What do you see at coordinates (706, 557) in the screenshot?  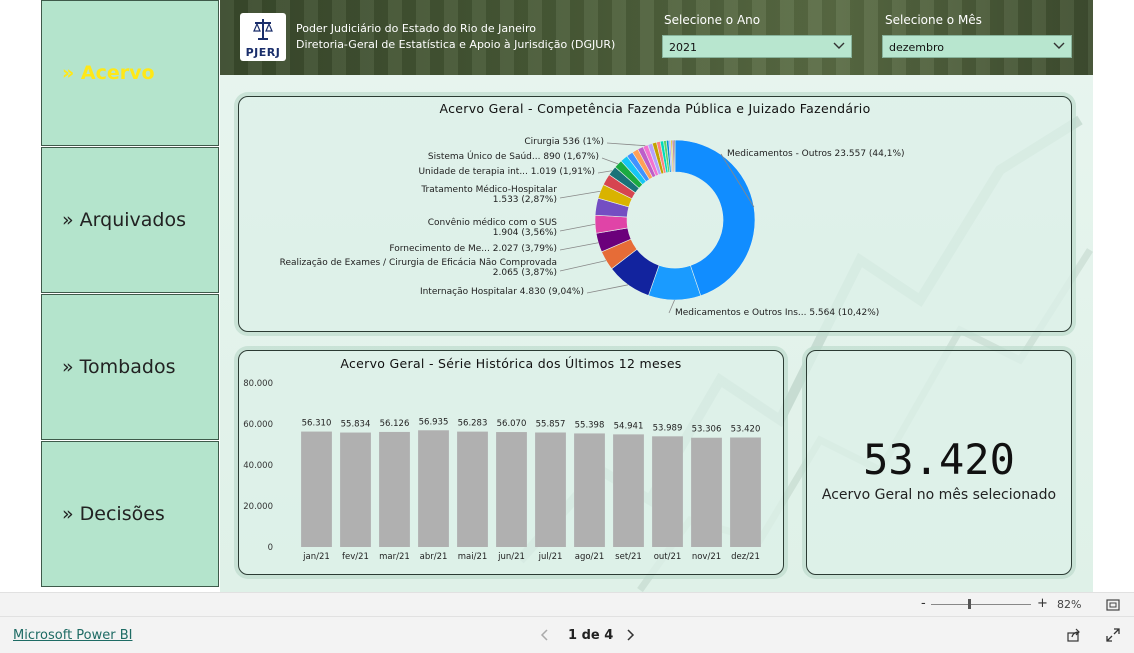 I see `x-axis-tick-label: nov/21` at bounding box center [706, 557].